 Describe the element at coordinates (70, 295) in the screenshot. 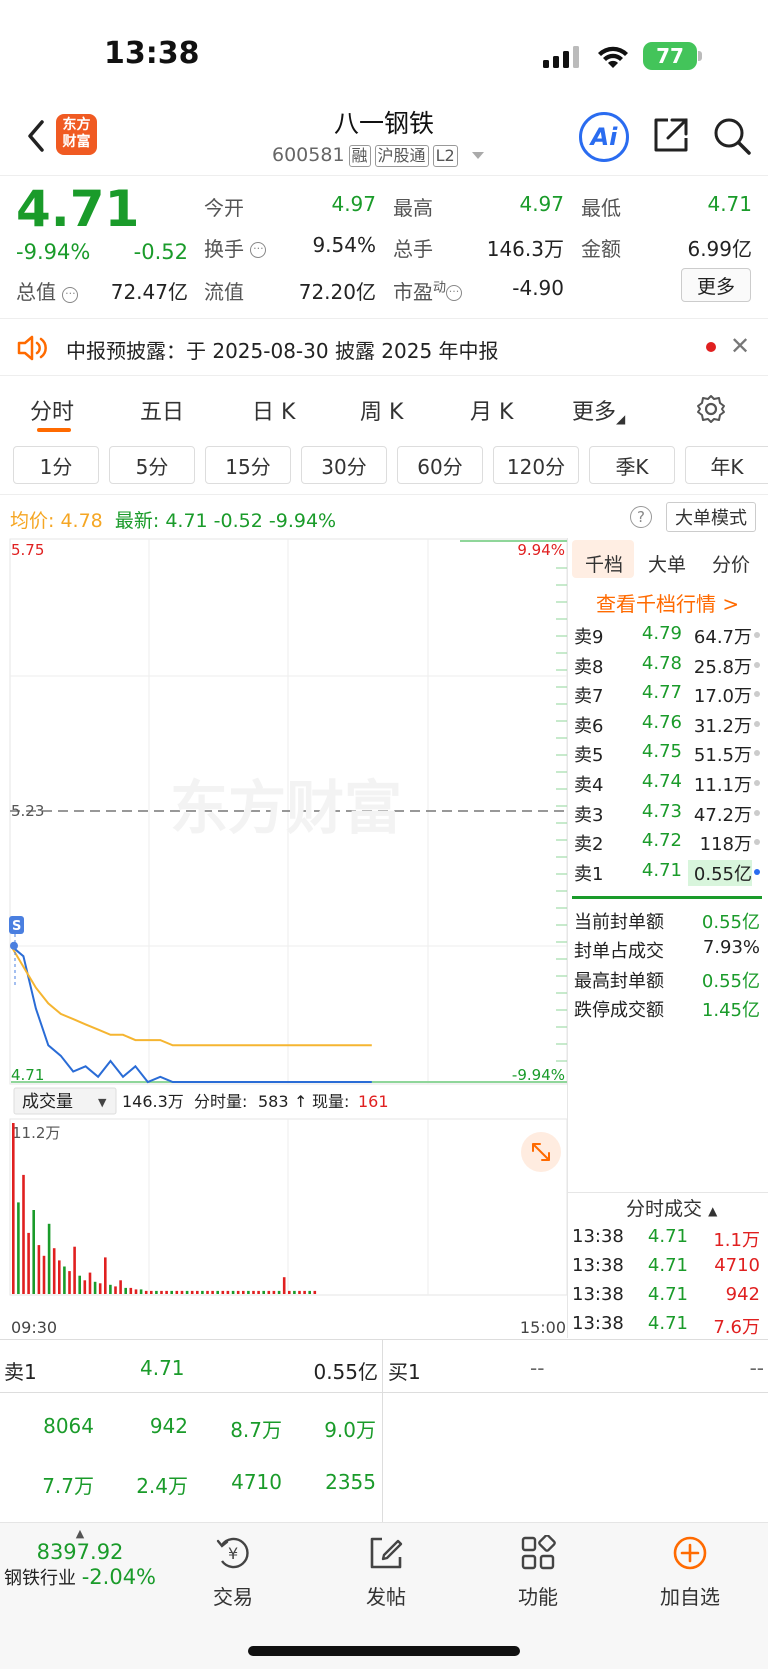

I see `info-icon: ···` at that location.